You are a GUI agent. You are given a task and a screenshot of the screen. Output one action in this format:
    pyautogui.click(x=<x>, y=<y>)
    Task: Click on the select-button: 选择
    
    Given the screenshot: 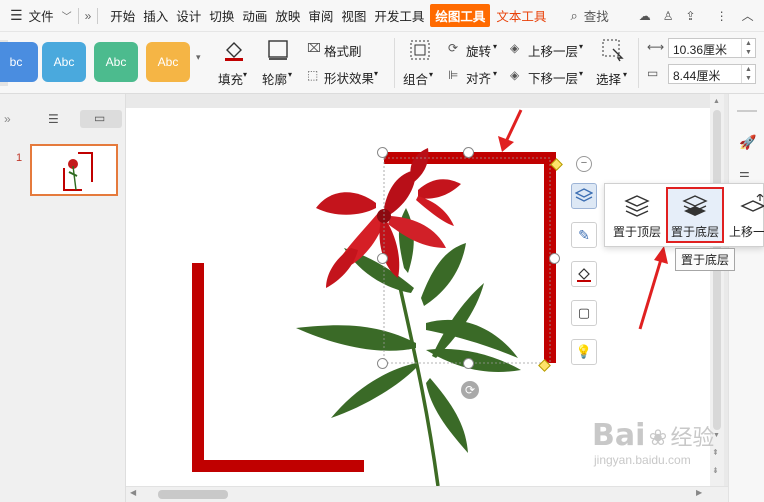 What is the action you would take?
    pyautogui.click(x=608, y=78)
    